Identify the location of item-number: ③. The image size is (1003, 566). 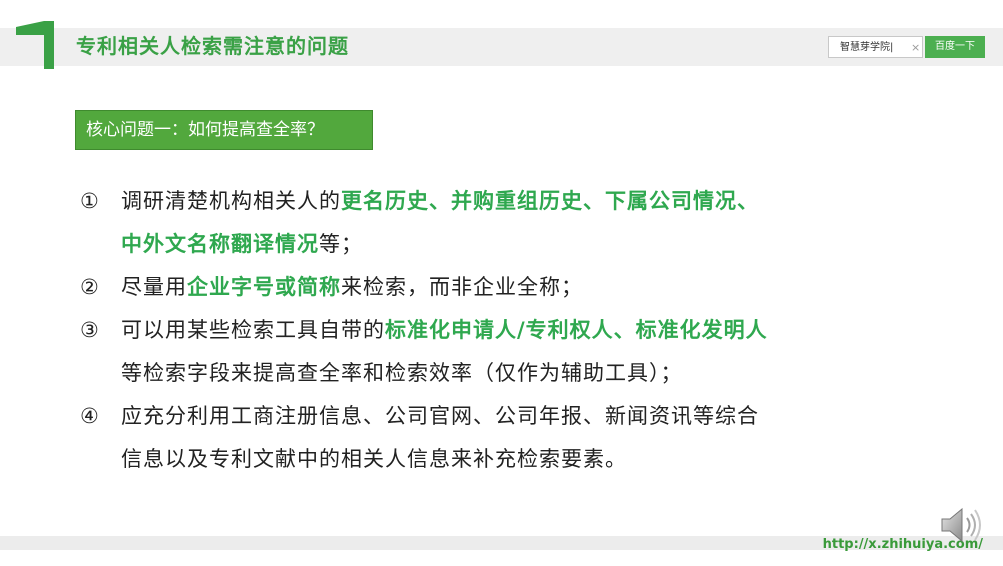
(90, 330).